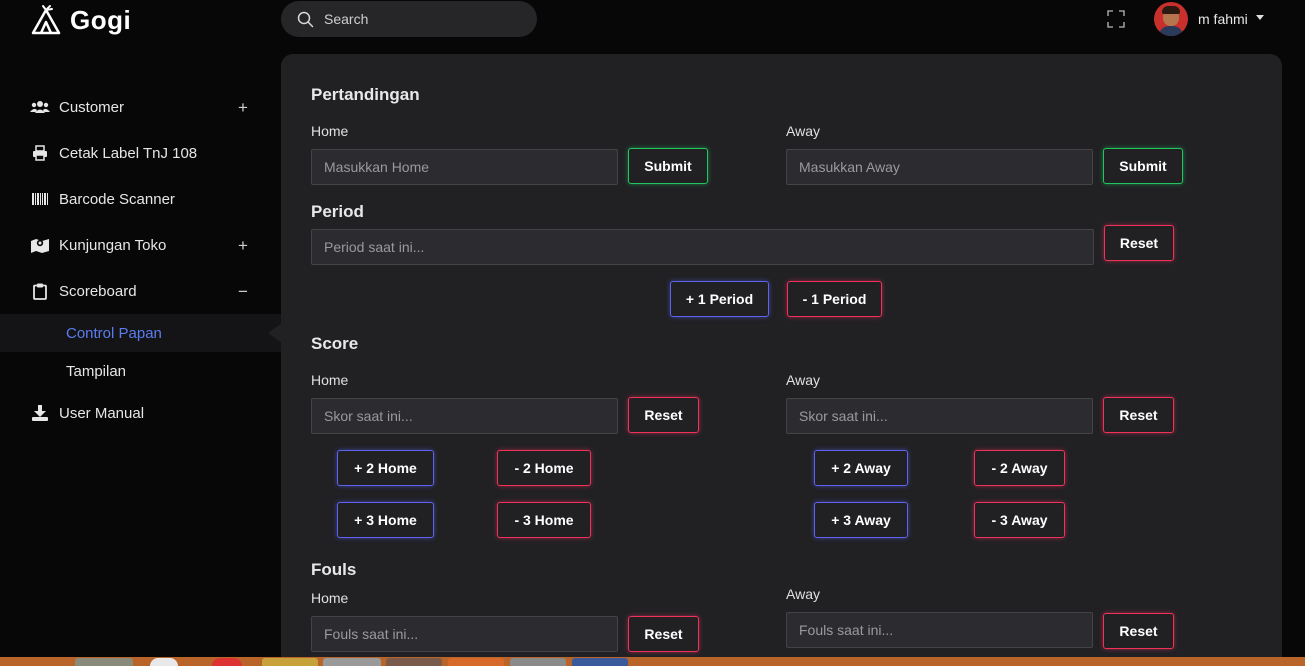 Image resolution: width=1305 pixels, height=666 pixels. I want to click on plus-three-away-button: + 3 Away, so click(861, 520).